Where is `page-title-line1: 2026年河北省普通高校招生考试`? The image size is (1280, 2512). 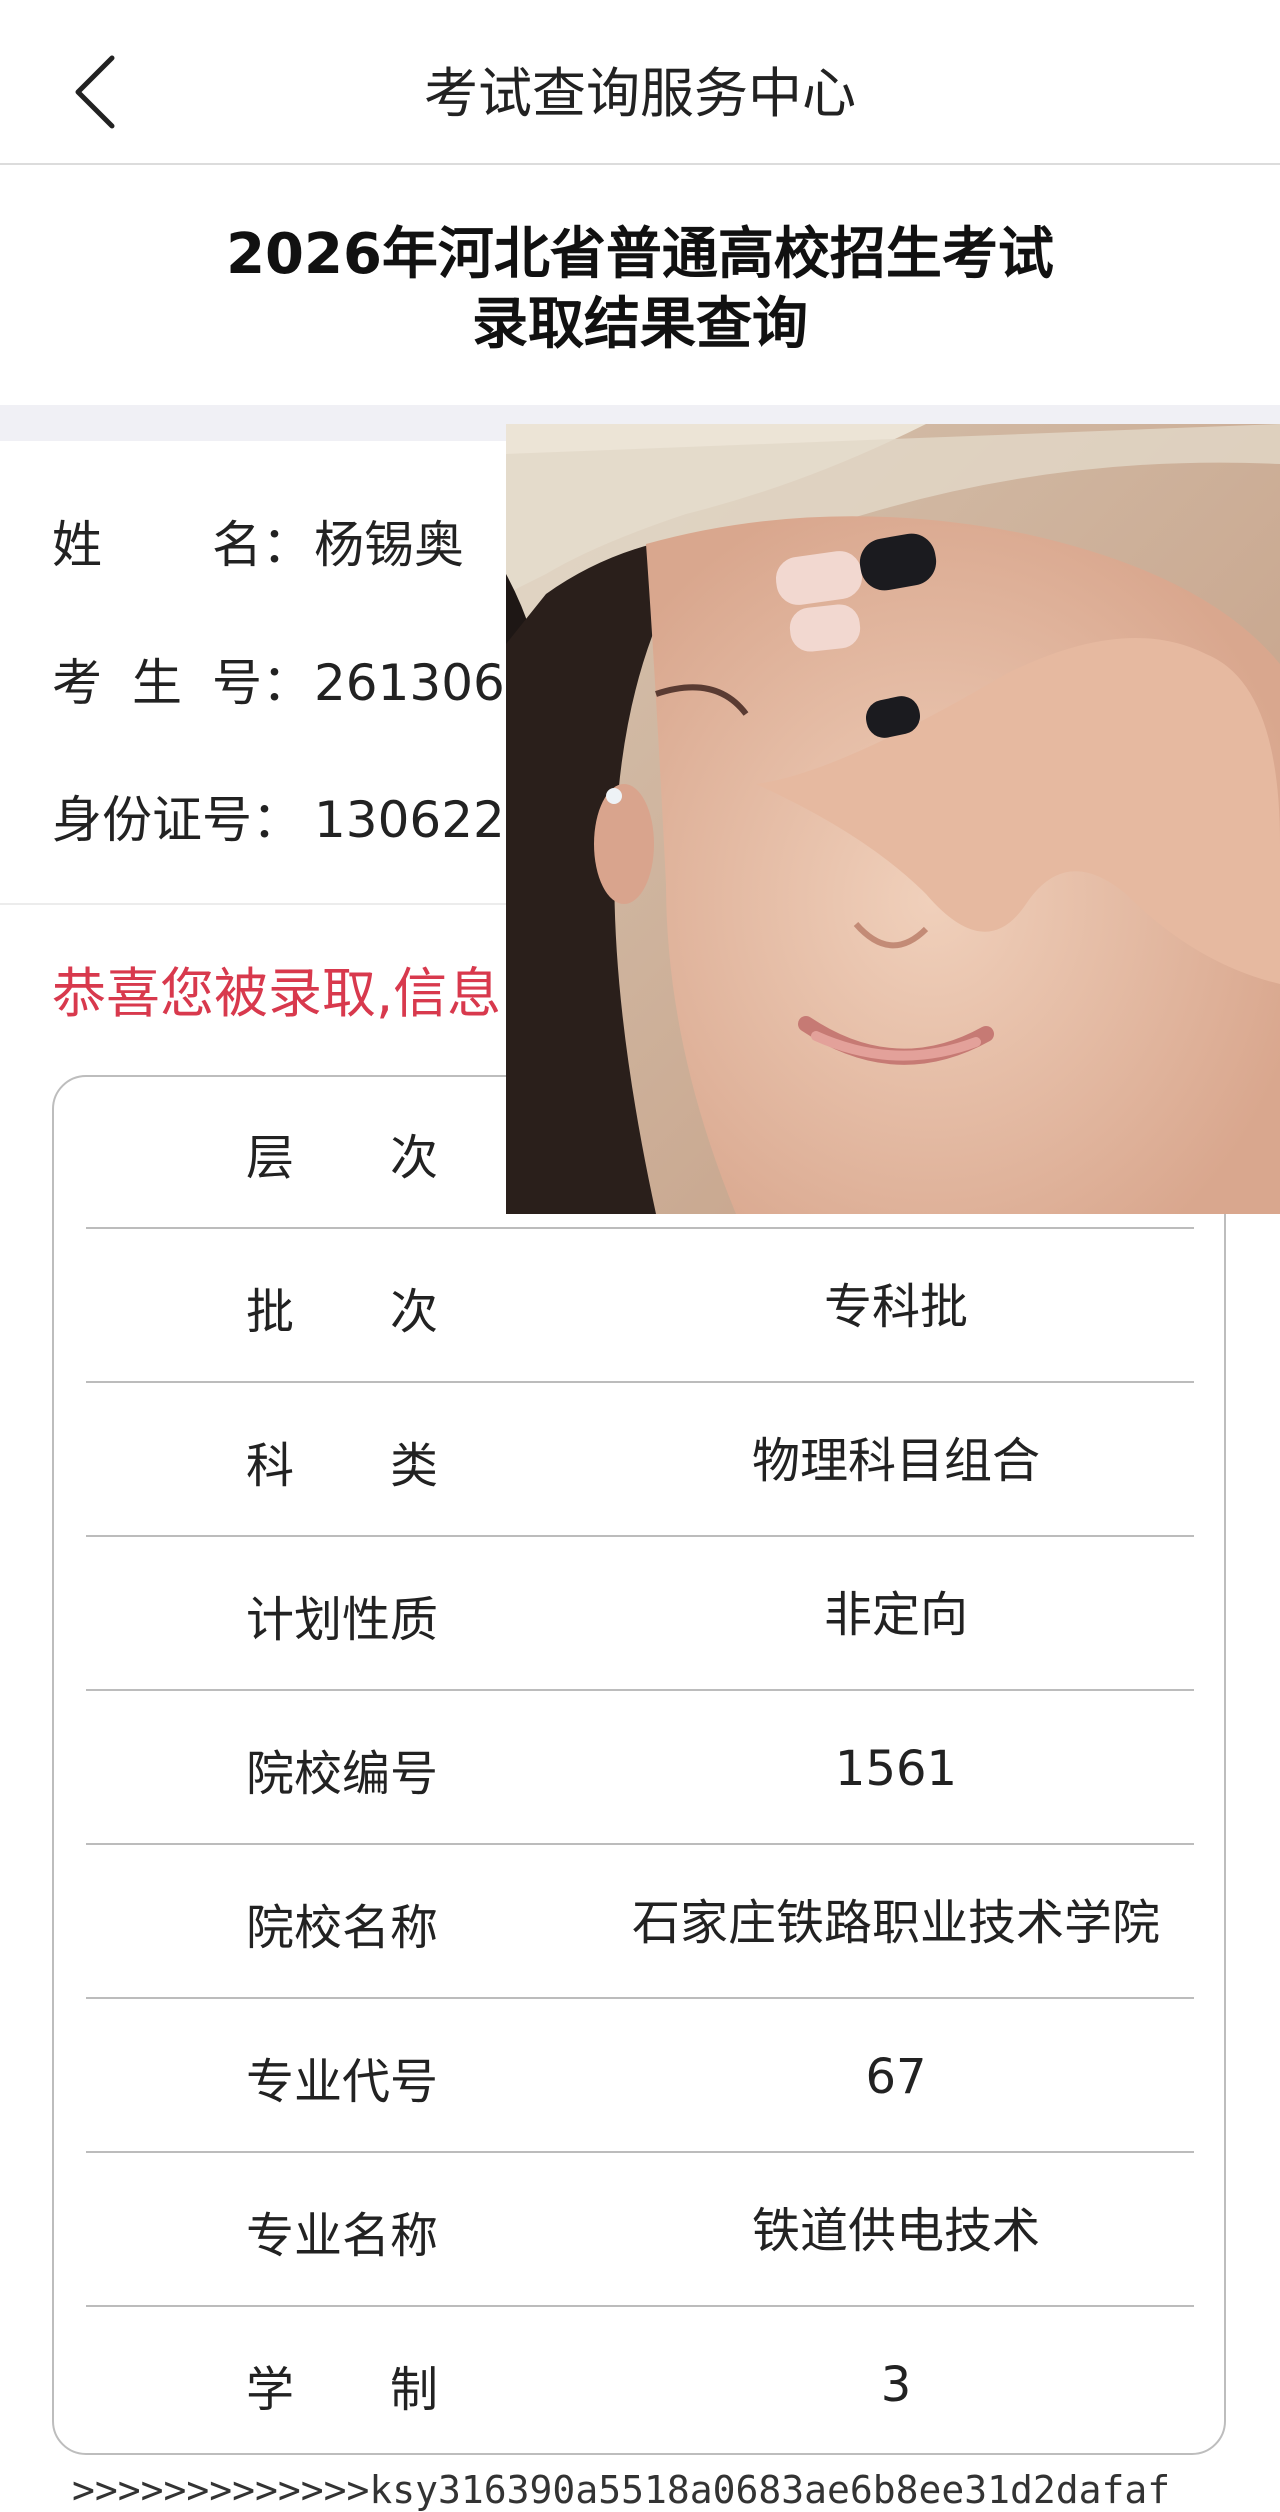 page-title-line1: 2026年河北省普通高校招生考试 is located at coordinates (640, 254).